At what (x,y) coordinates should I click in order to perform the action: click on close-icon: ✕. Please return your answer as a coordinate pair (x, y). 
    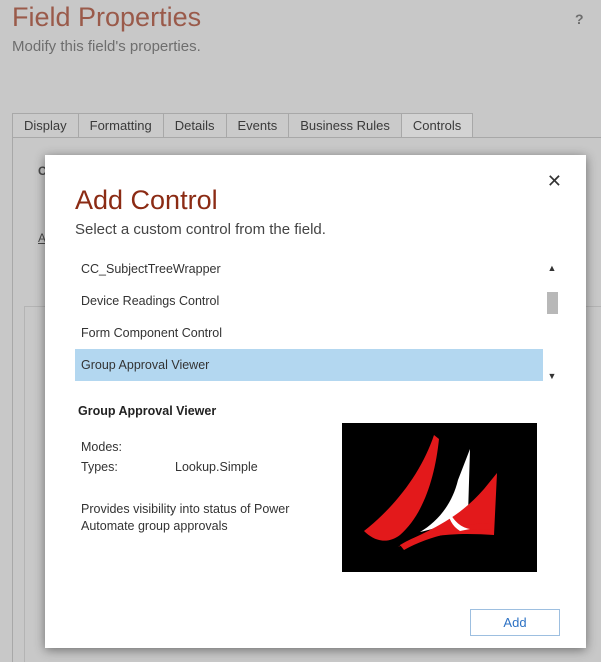
    Looking at the image, I should click on (554, 181).